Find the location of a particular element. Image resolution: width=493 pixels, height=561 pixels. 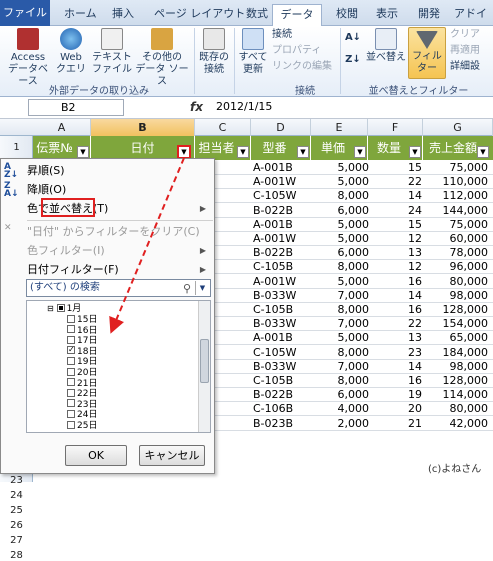

reapply-button: 再適用 is located at coordinates (465, 51).